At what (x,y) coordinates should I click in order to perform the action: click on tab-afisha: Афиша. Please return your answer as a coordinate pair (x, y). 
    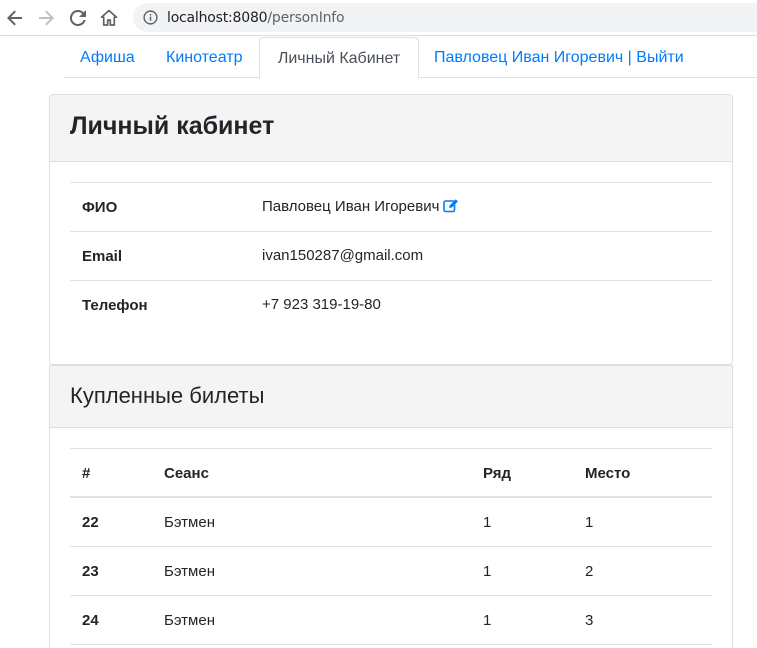
    Looking at the image, I should click on (107, 57).